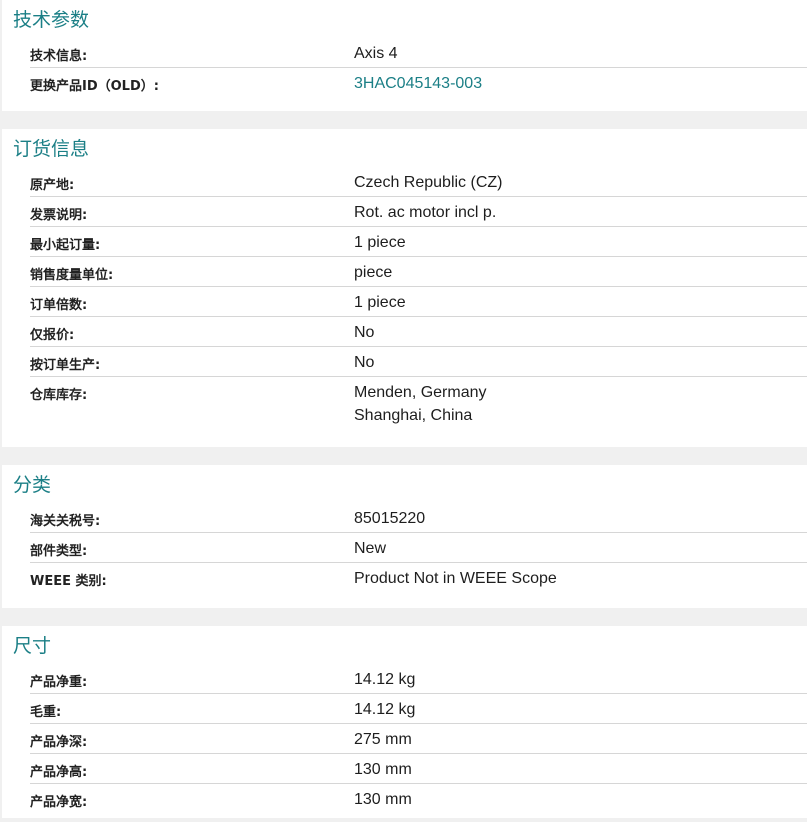  Describe the element at coordinates (65, 365) in the screenshot. I see `spec-label: 按订单生产:` at that location.